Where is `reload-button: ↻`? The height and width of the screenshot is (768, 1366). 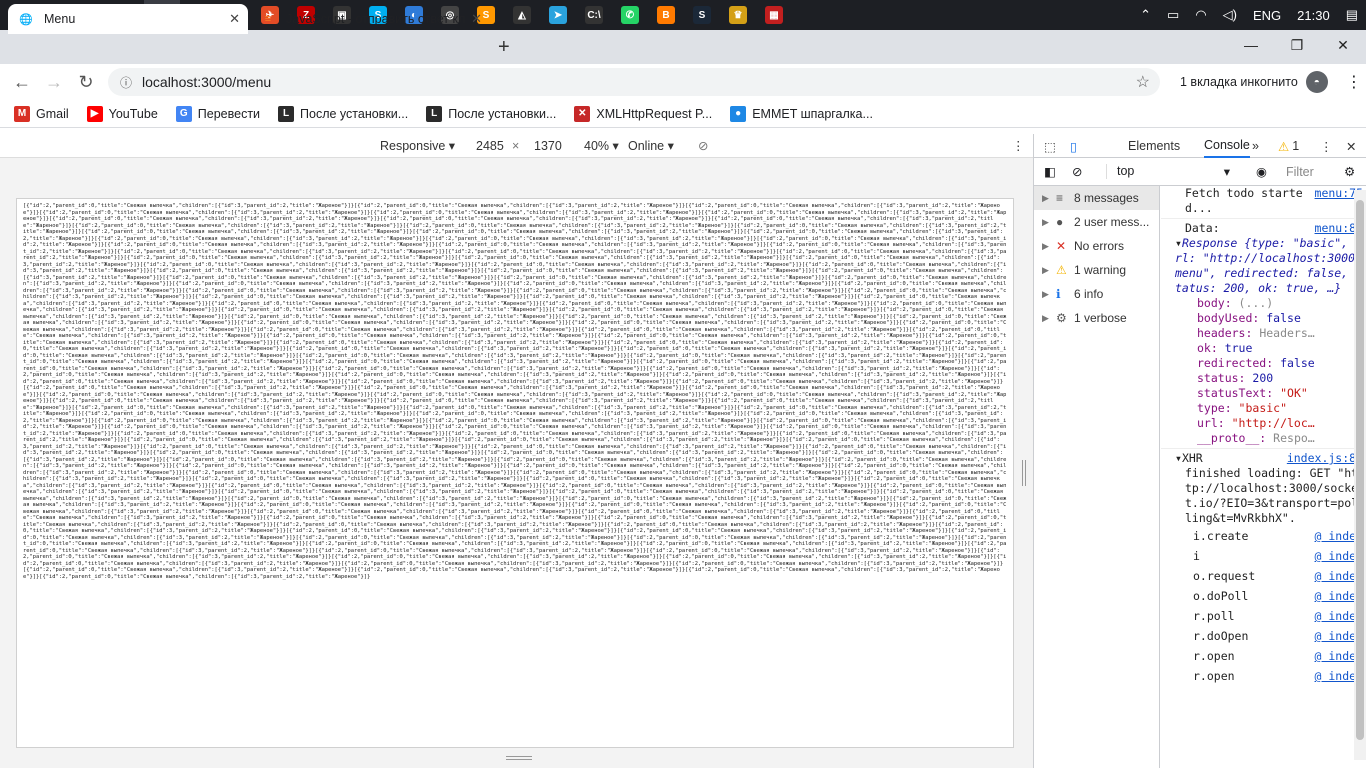
reload-button: ↻ is located at coordinates (86, 82).